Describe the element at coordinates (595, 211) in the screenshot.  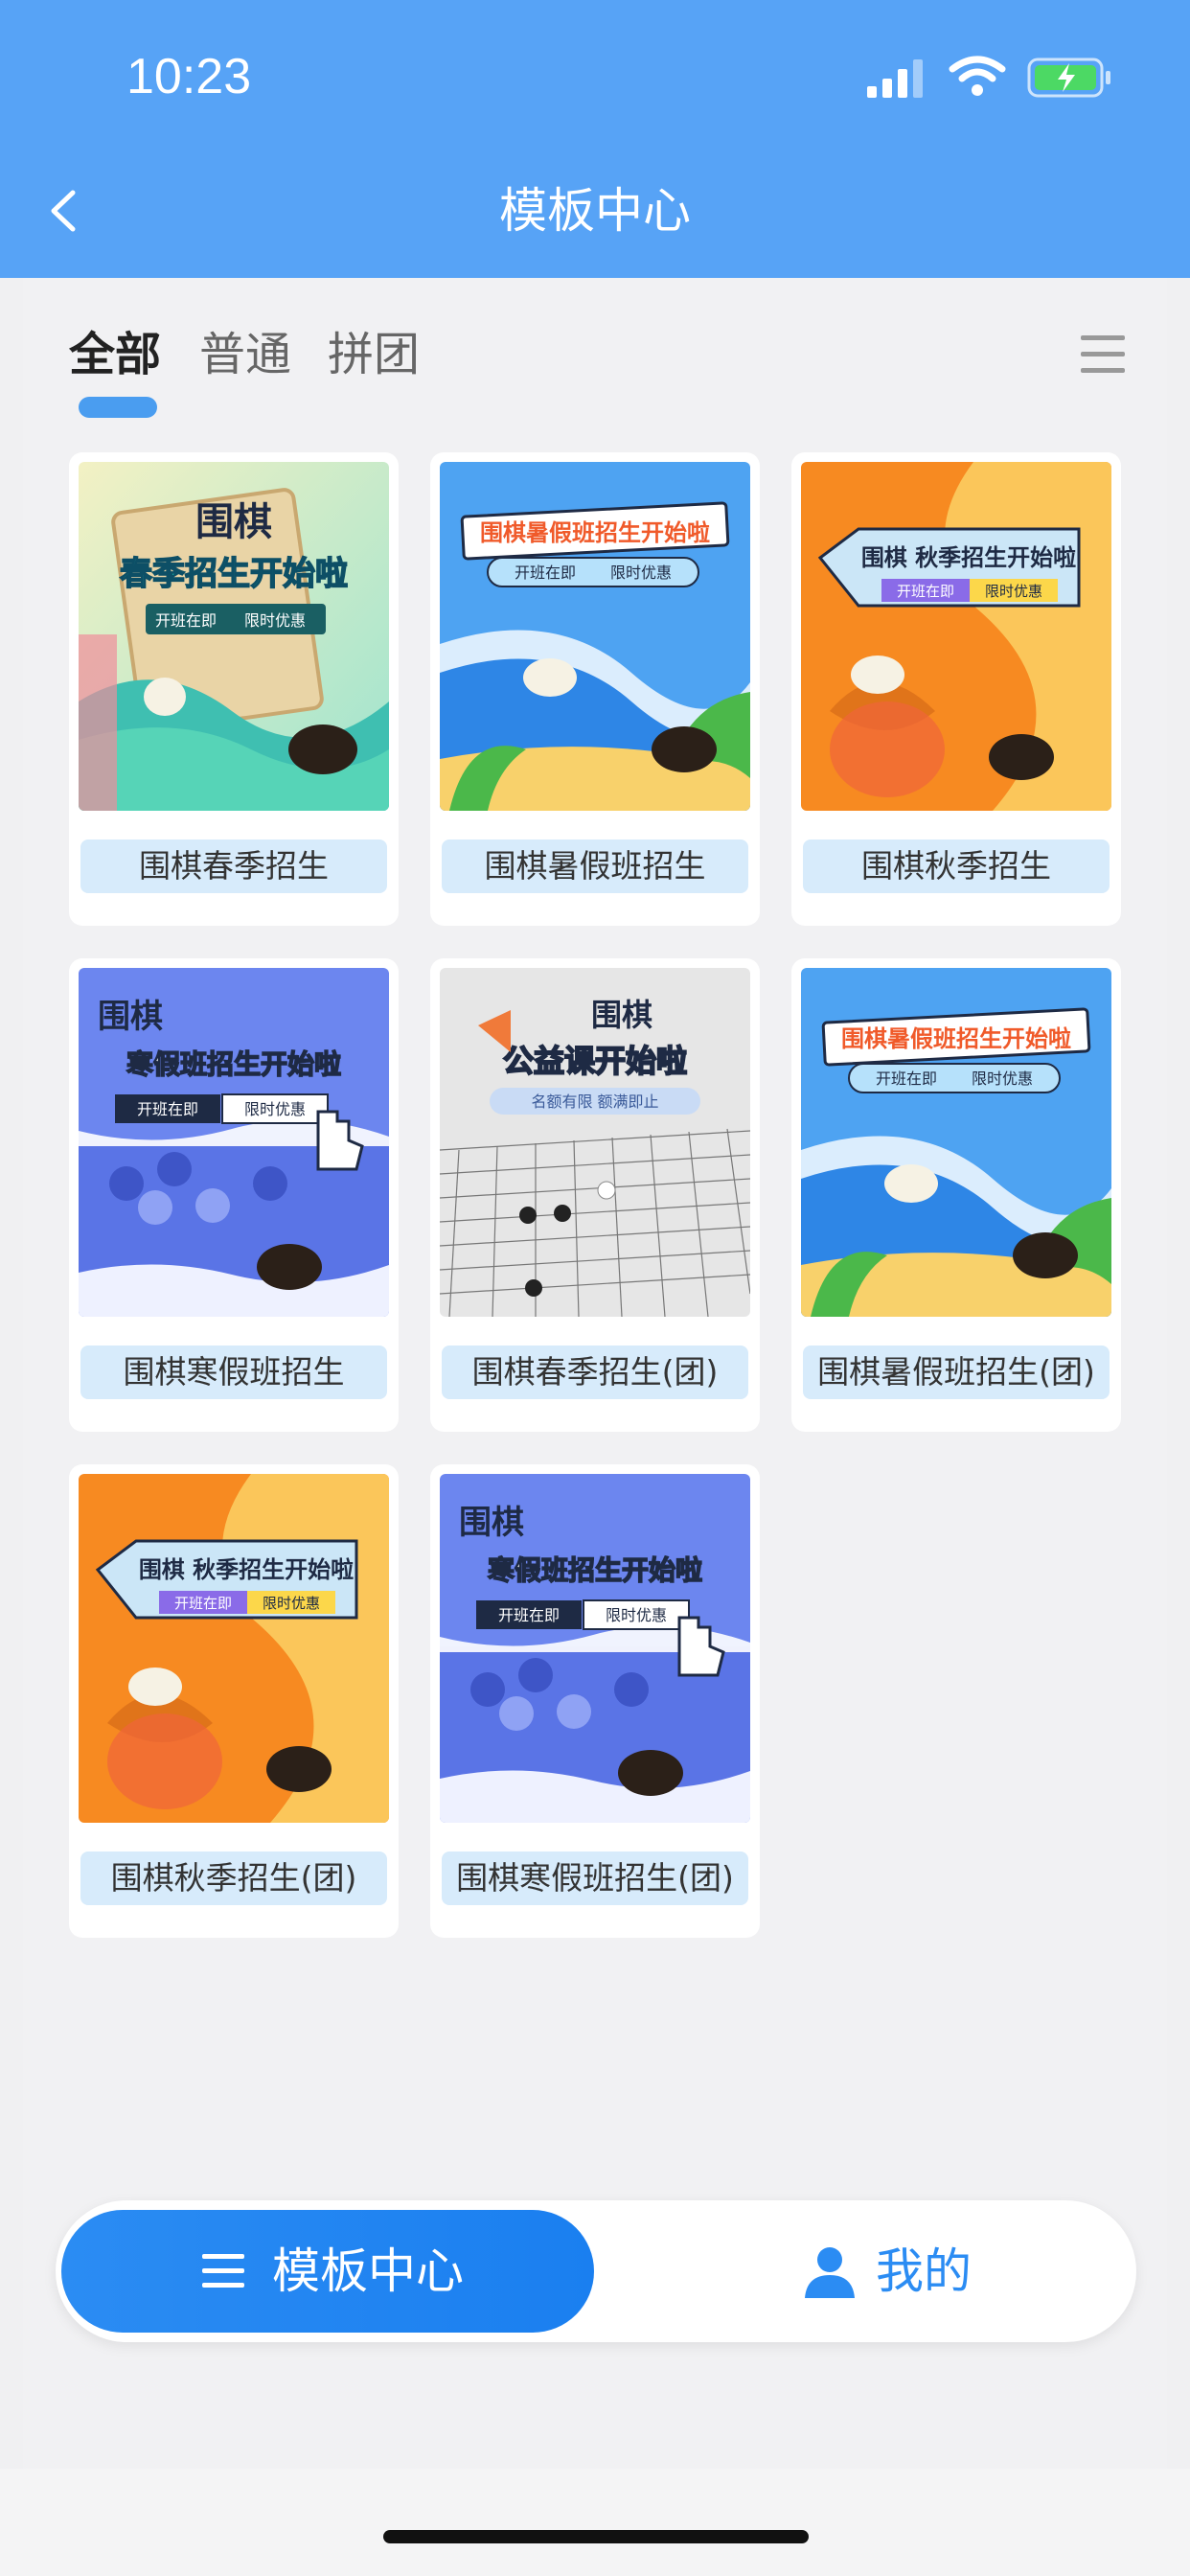
I see `page-title: 模板中心` at that location.